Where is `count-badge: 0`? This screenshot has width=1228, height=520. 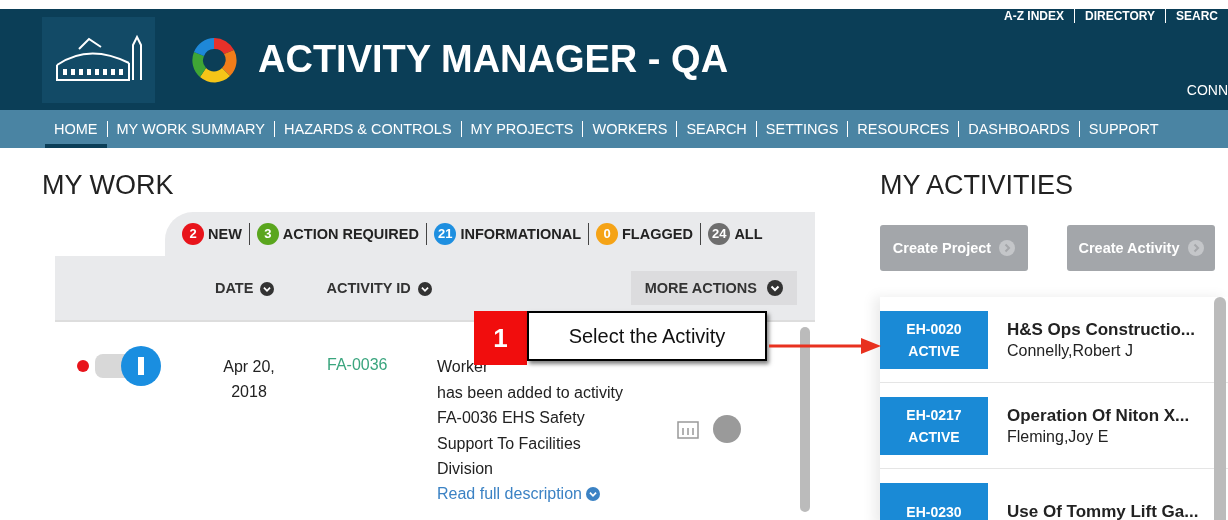
count-badge: 0 is located at coordinates (607, 234).